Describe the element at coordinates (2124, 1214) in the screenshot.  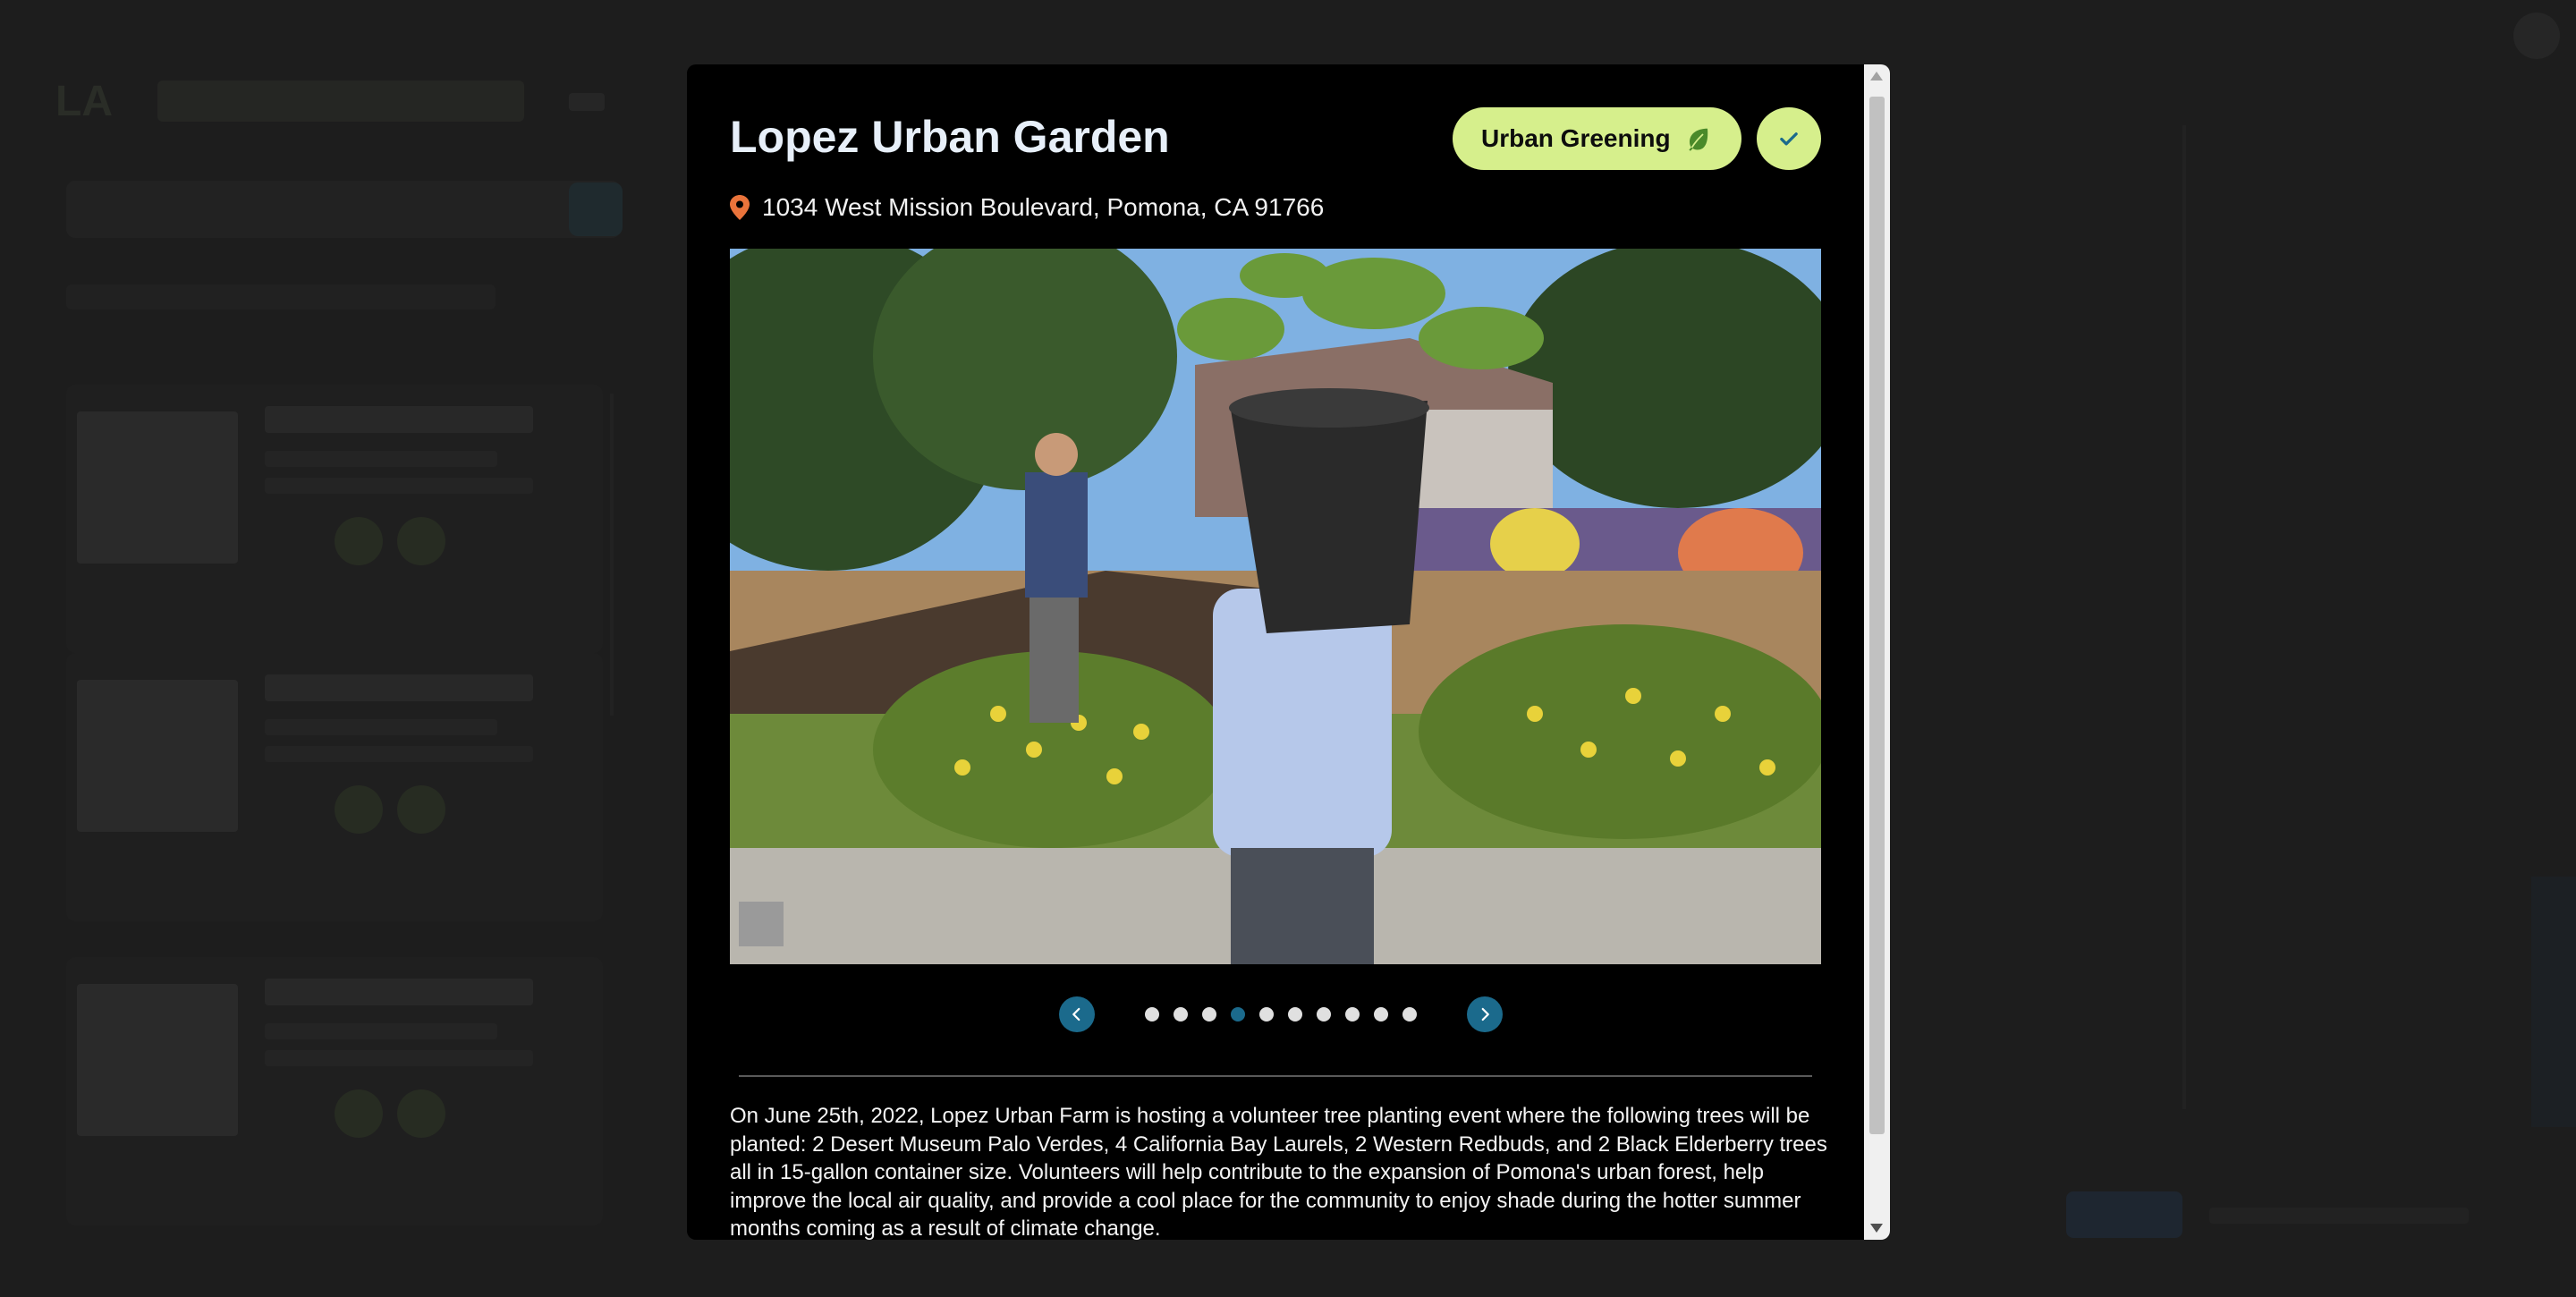
I see `background-button` at that location.